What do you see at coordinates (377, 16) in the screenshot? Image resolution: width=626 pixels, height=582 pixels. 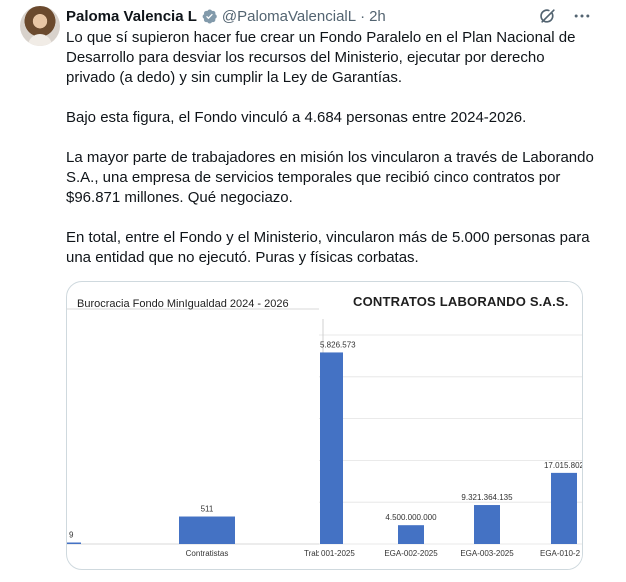 I see `timestamp: 2h` at bounding box center [377, 16].